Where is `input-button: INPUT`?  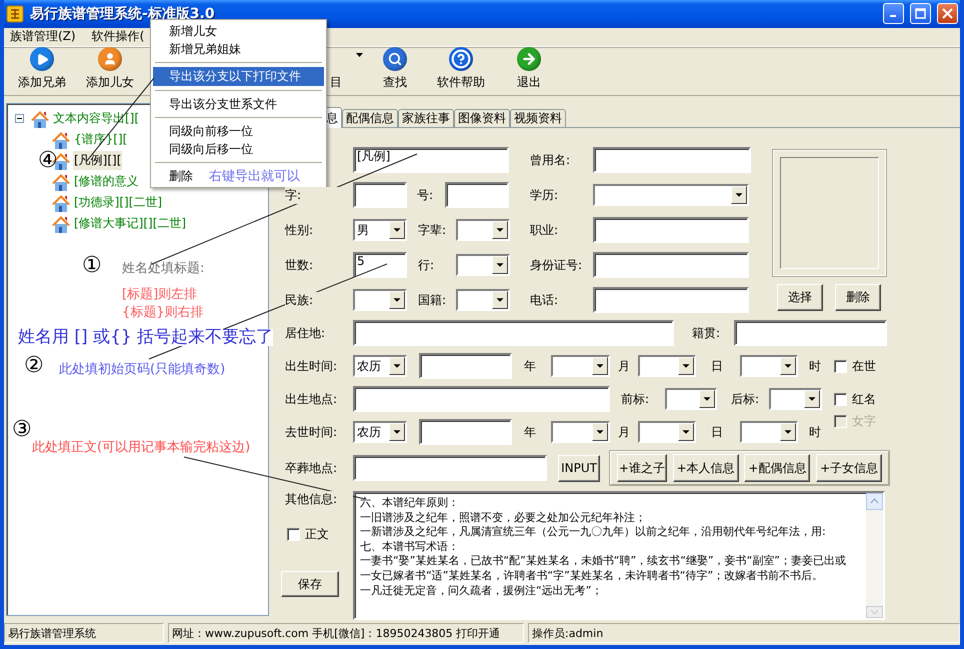 input-button: INPUT is located at coordinates (579, 468).